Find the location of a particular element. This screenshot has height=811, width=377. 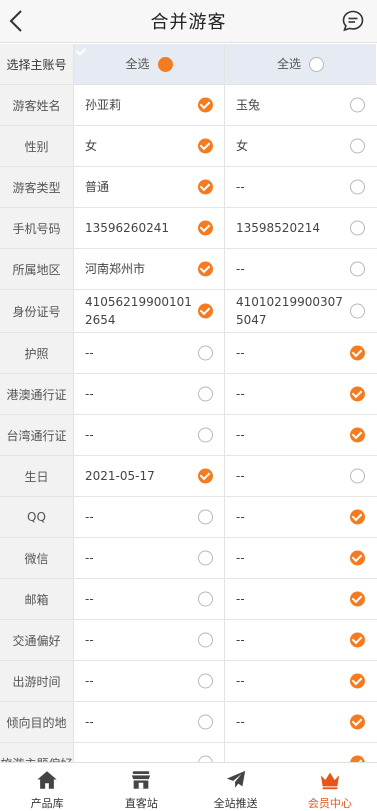

table-row: 交通偏好 -- -- is located at coordinates (188, 640).